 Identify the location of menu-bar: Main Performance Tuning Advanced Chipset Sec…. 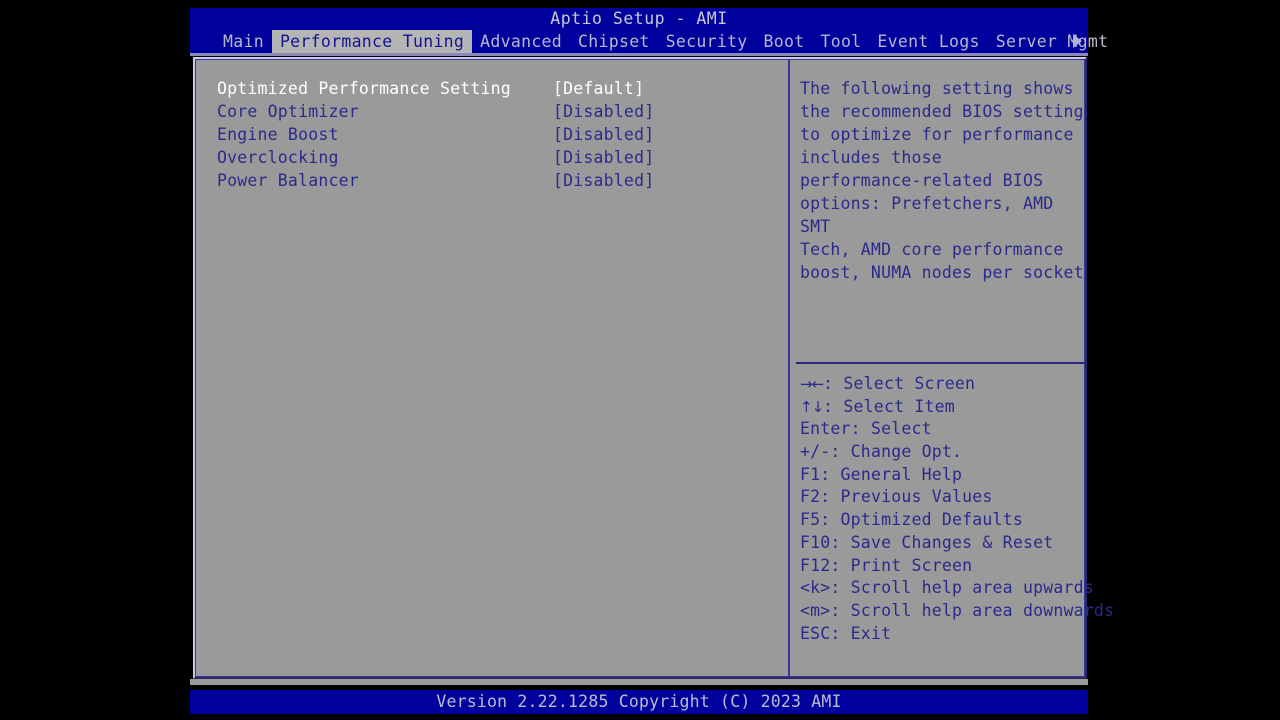
(649, 41).